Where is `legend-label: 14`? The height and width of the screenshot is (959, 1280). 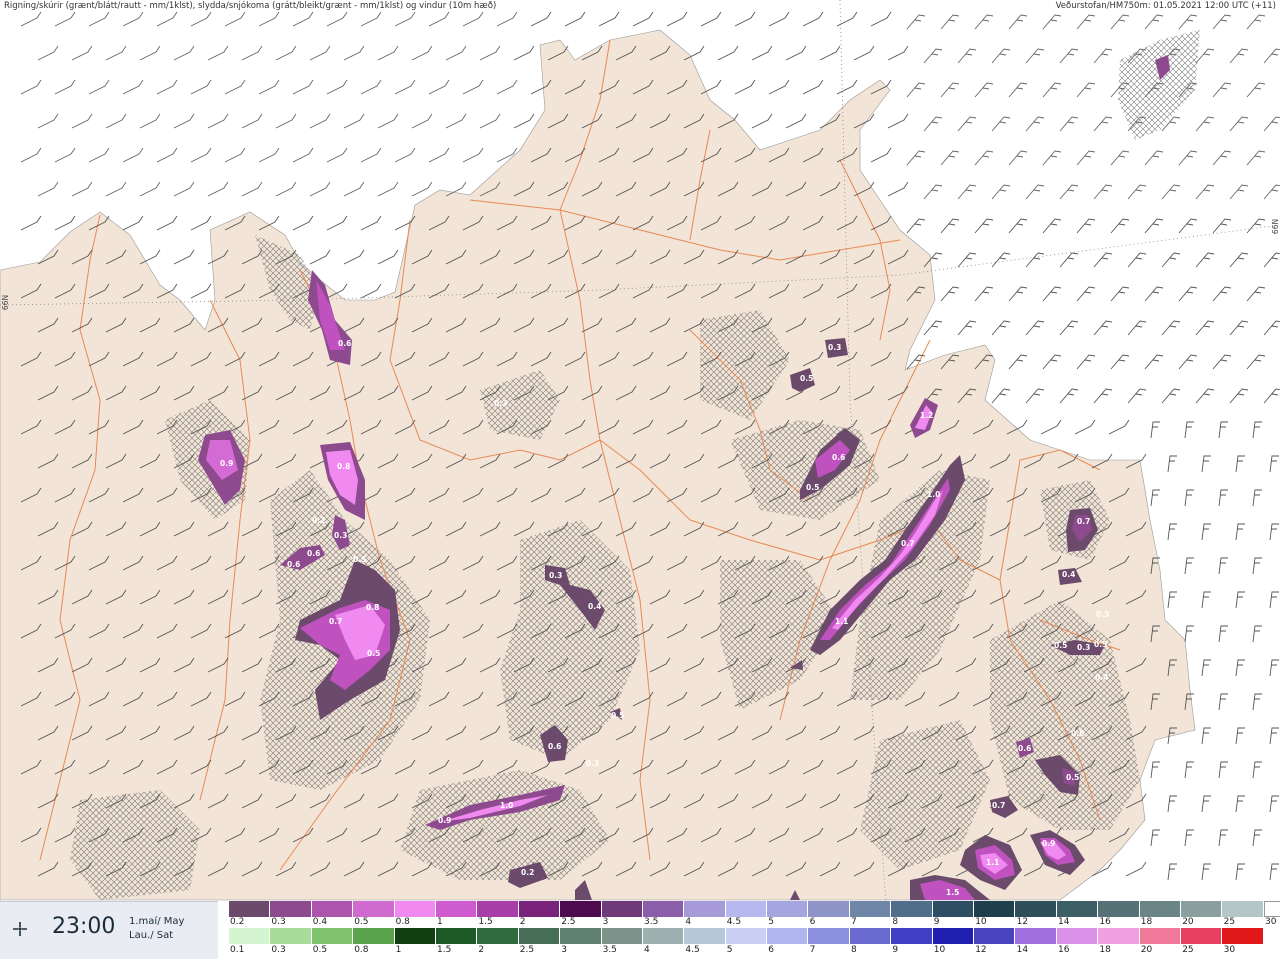
legend-label: 14 is located at coordinates (1064, 922).